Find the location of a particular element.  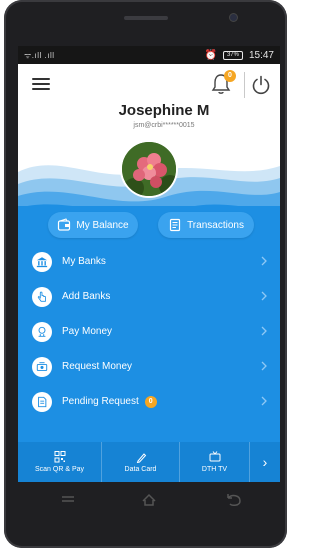

tv-icon is located at coordinates (214, 456).